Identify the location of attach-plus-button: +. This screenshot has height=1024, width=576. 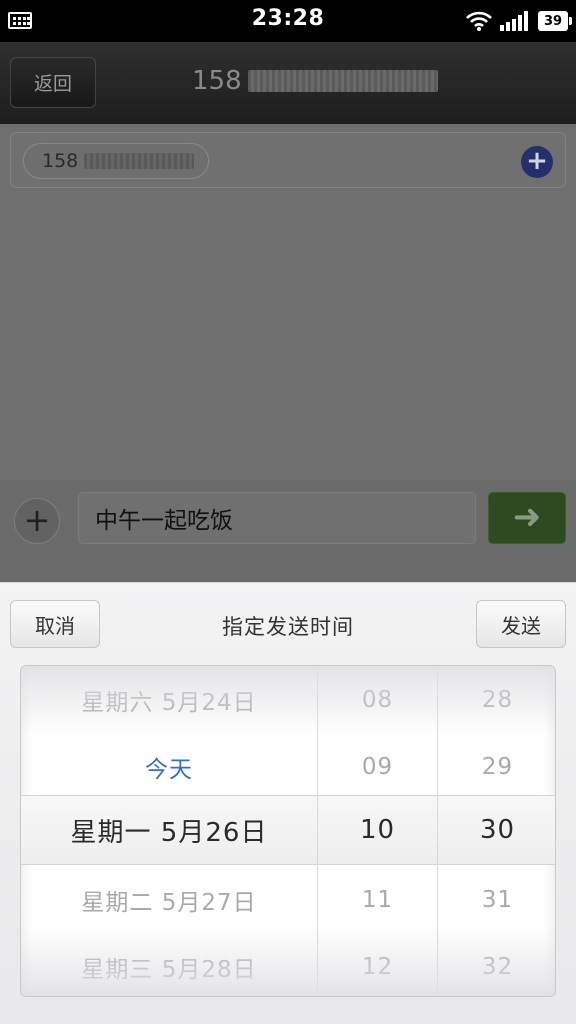
(37, 521).